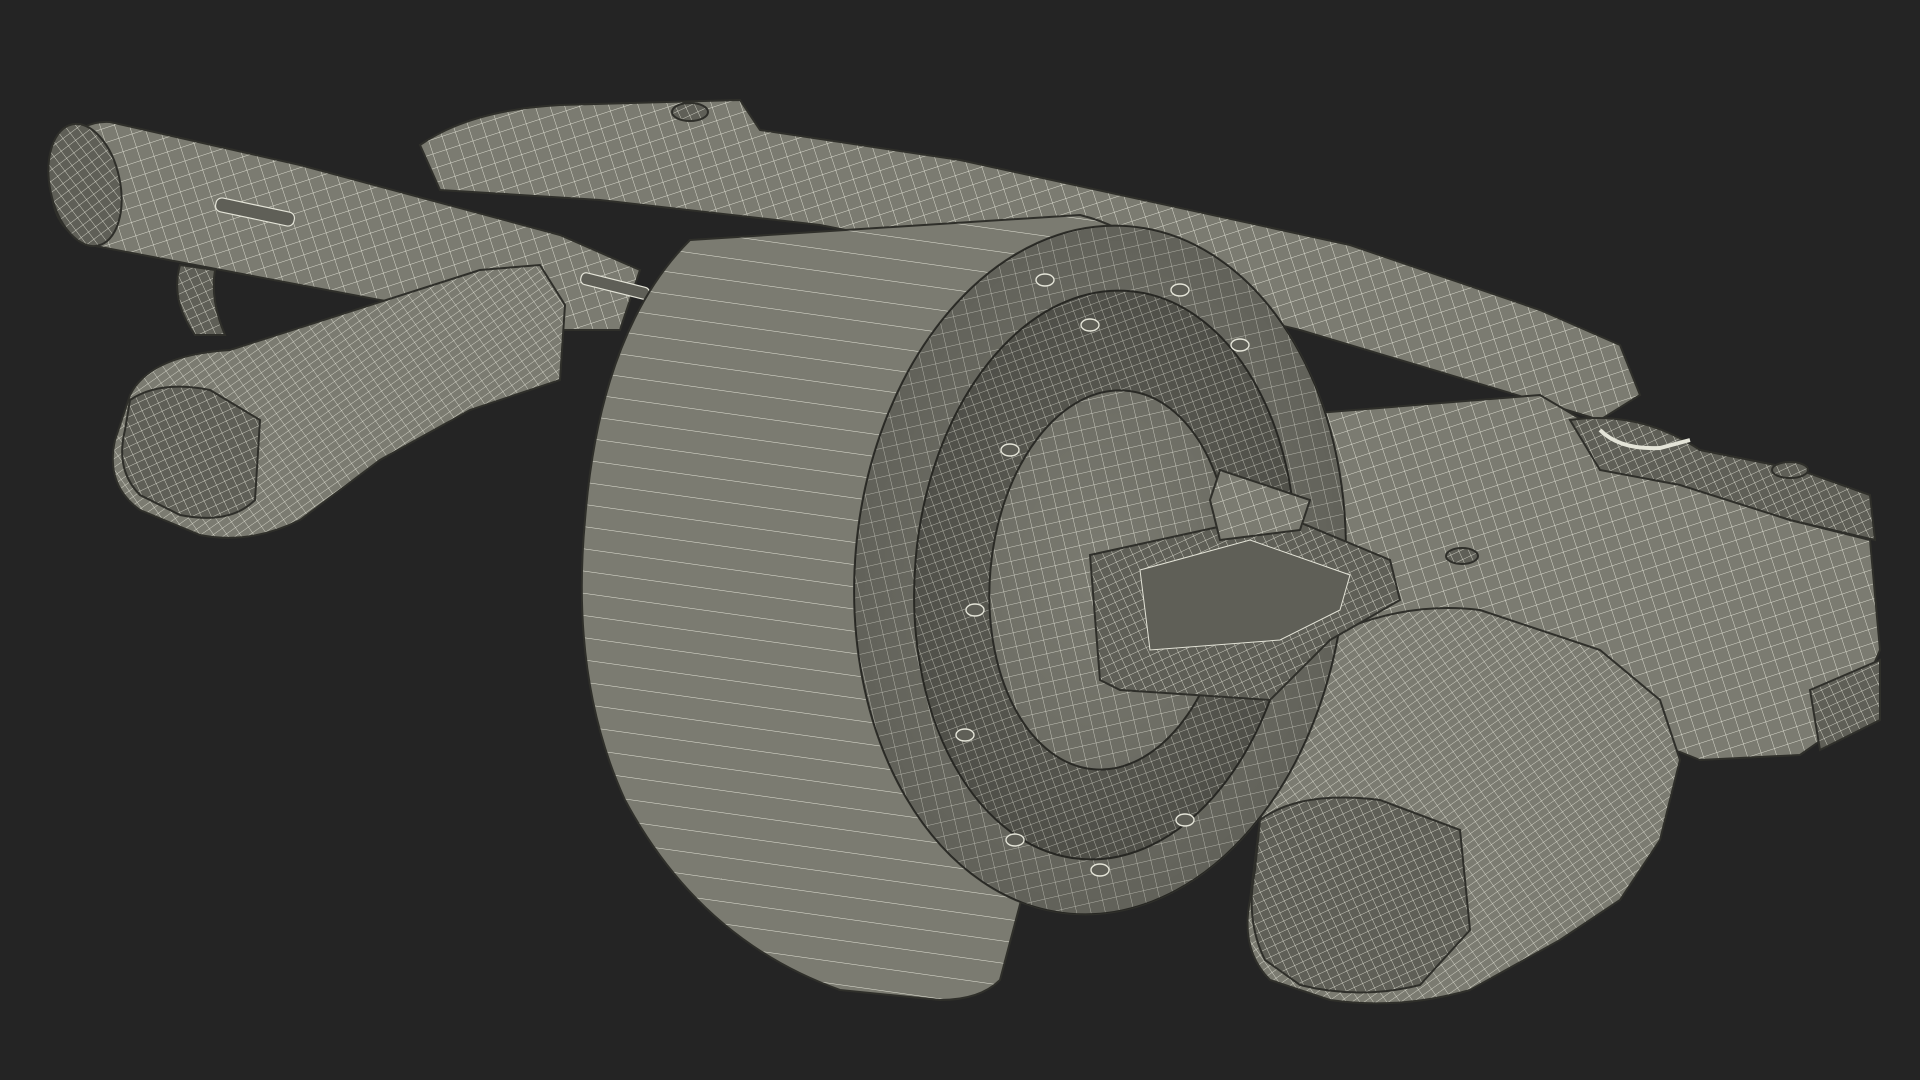 The height and width of the screenshot is (1080, 1920). What do you see at coordinates (1790, 470) in the screenshot?
I see `rear-screw-icon` at bounding box center [1790, 470].